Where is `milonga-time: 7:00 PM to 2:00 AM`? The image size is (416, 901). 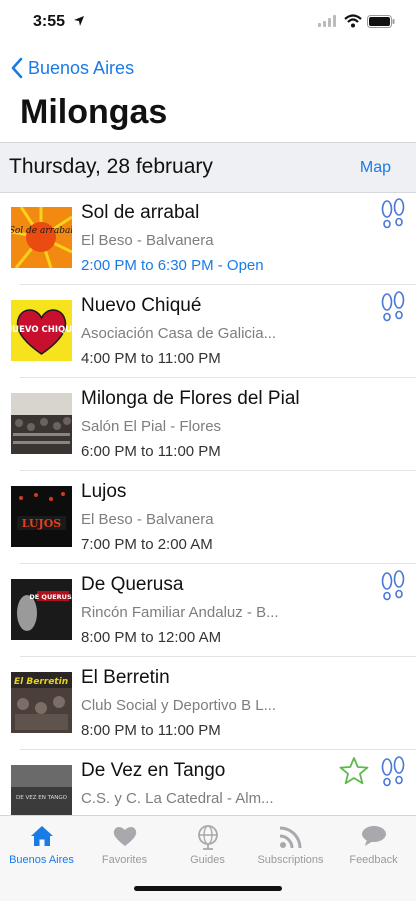 milonga-time: 7:00 PM to 2:00 AM is located at coordinates (147, 544).